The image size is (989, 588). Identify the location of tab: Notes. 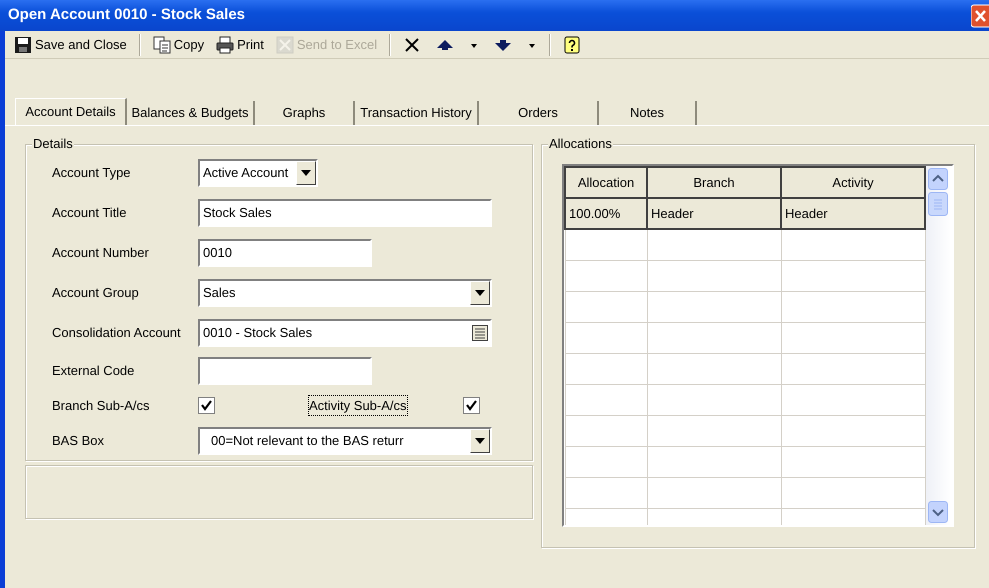
(648, 113).